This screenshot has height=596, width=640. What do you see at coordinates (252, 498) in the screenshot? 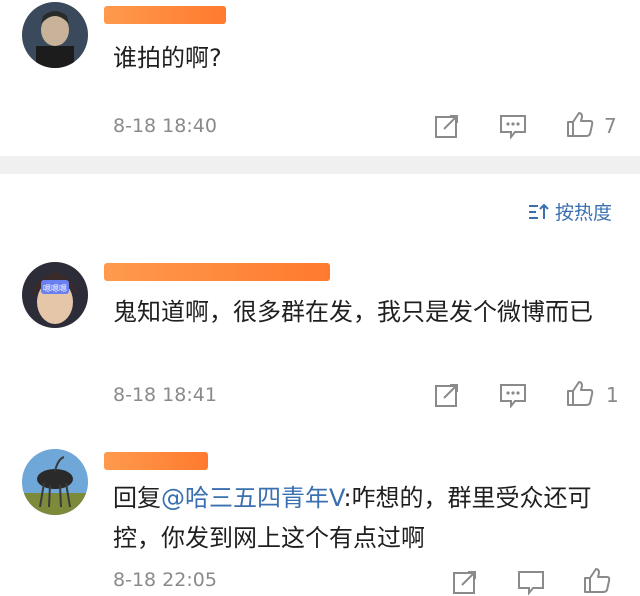
I see `mention-link: @哈三五四青年V` at bounding box center [252, 498].